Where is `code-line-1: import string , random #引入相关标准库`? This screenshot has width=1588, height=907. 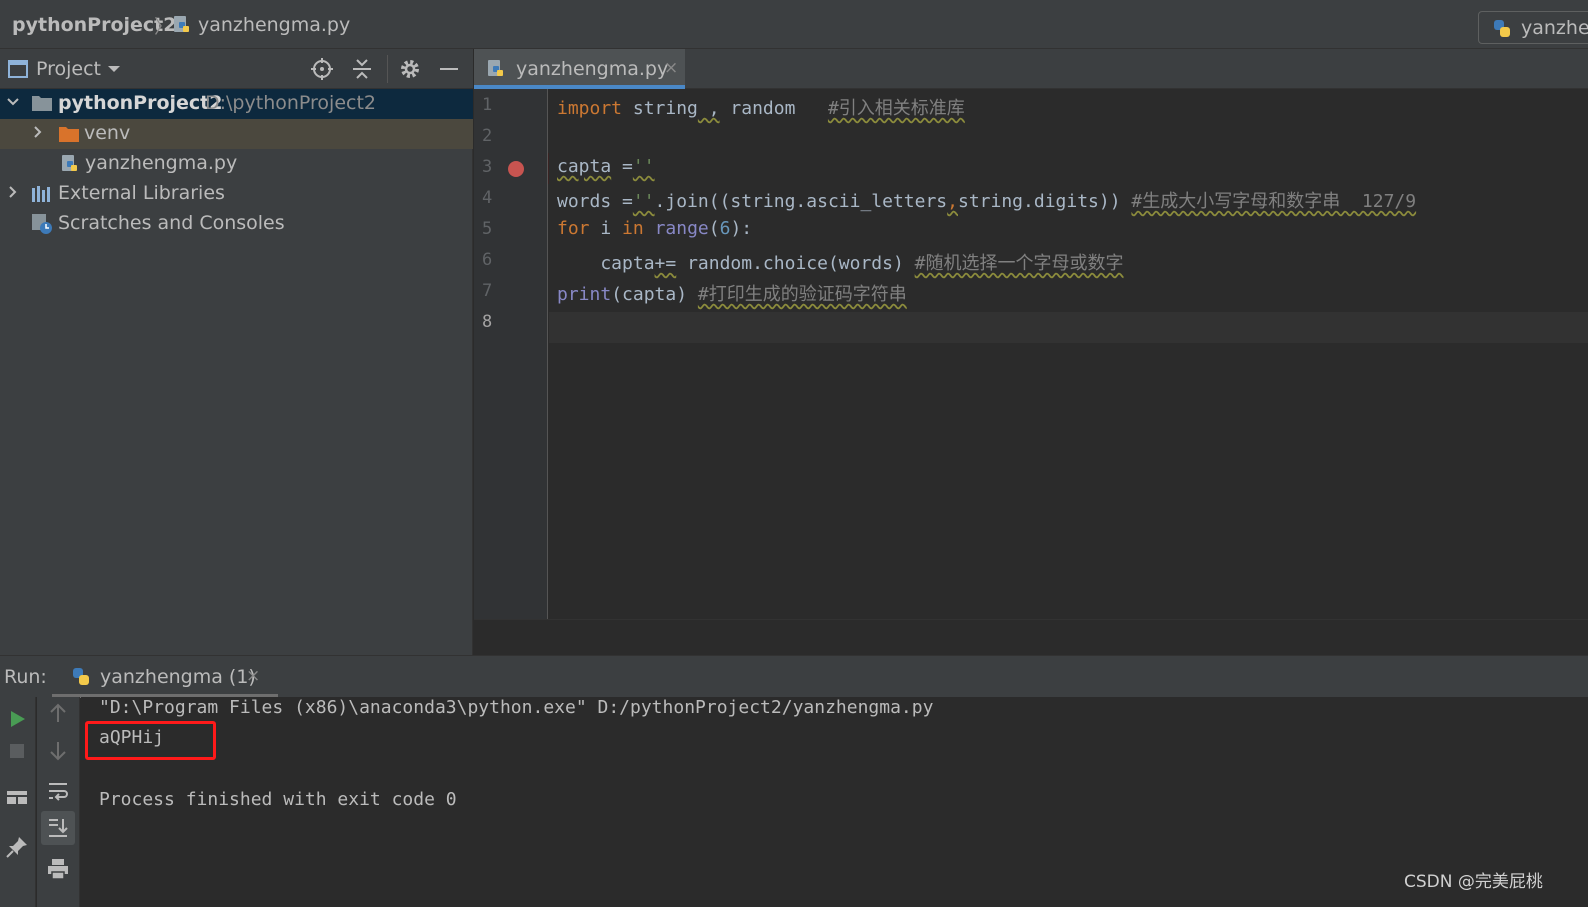
code-line-1: import string , random #引入相关标准库 is located at coordinates (761, 108).